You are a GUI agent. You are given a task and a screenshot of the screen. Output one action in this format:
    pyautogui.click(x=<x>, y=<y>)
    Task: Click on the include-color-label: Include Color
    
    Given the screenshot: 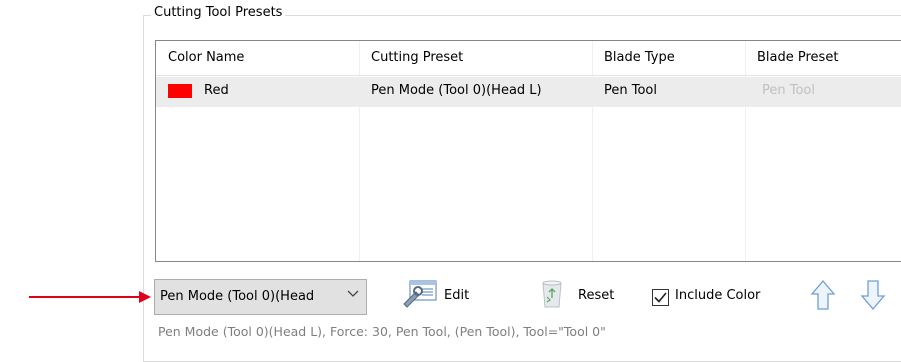 What is the action you would take?
    pyautogui.click(x=718, y=295)
    